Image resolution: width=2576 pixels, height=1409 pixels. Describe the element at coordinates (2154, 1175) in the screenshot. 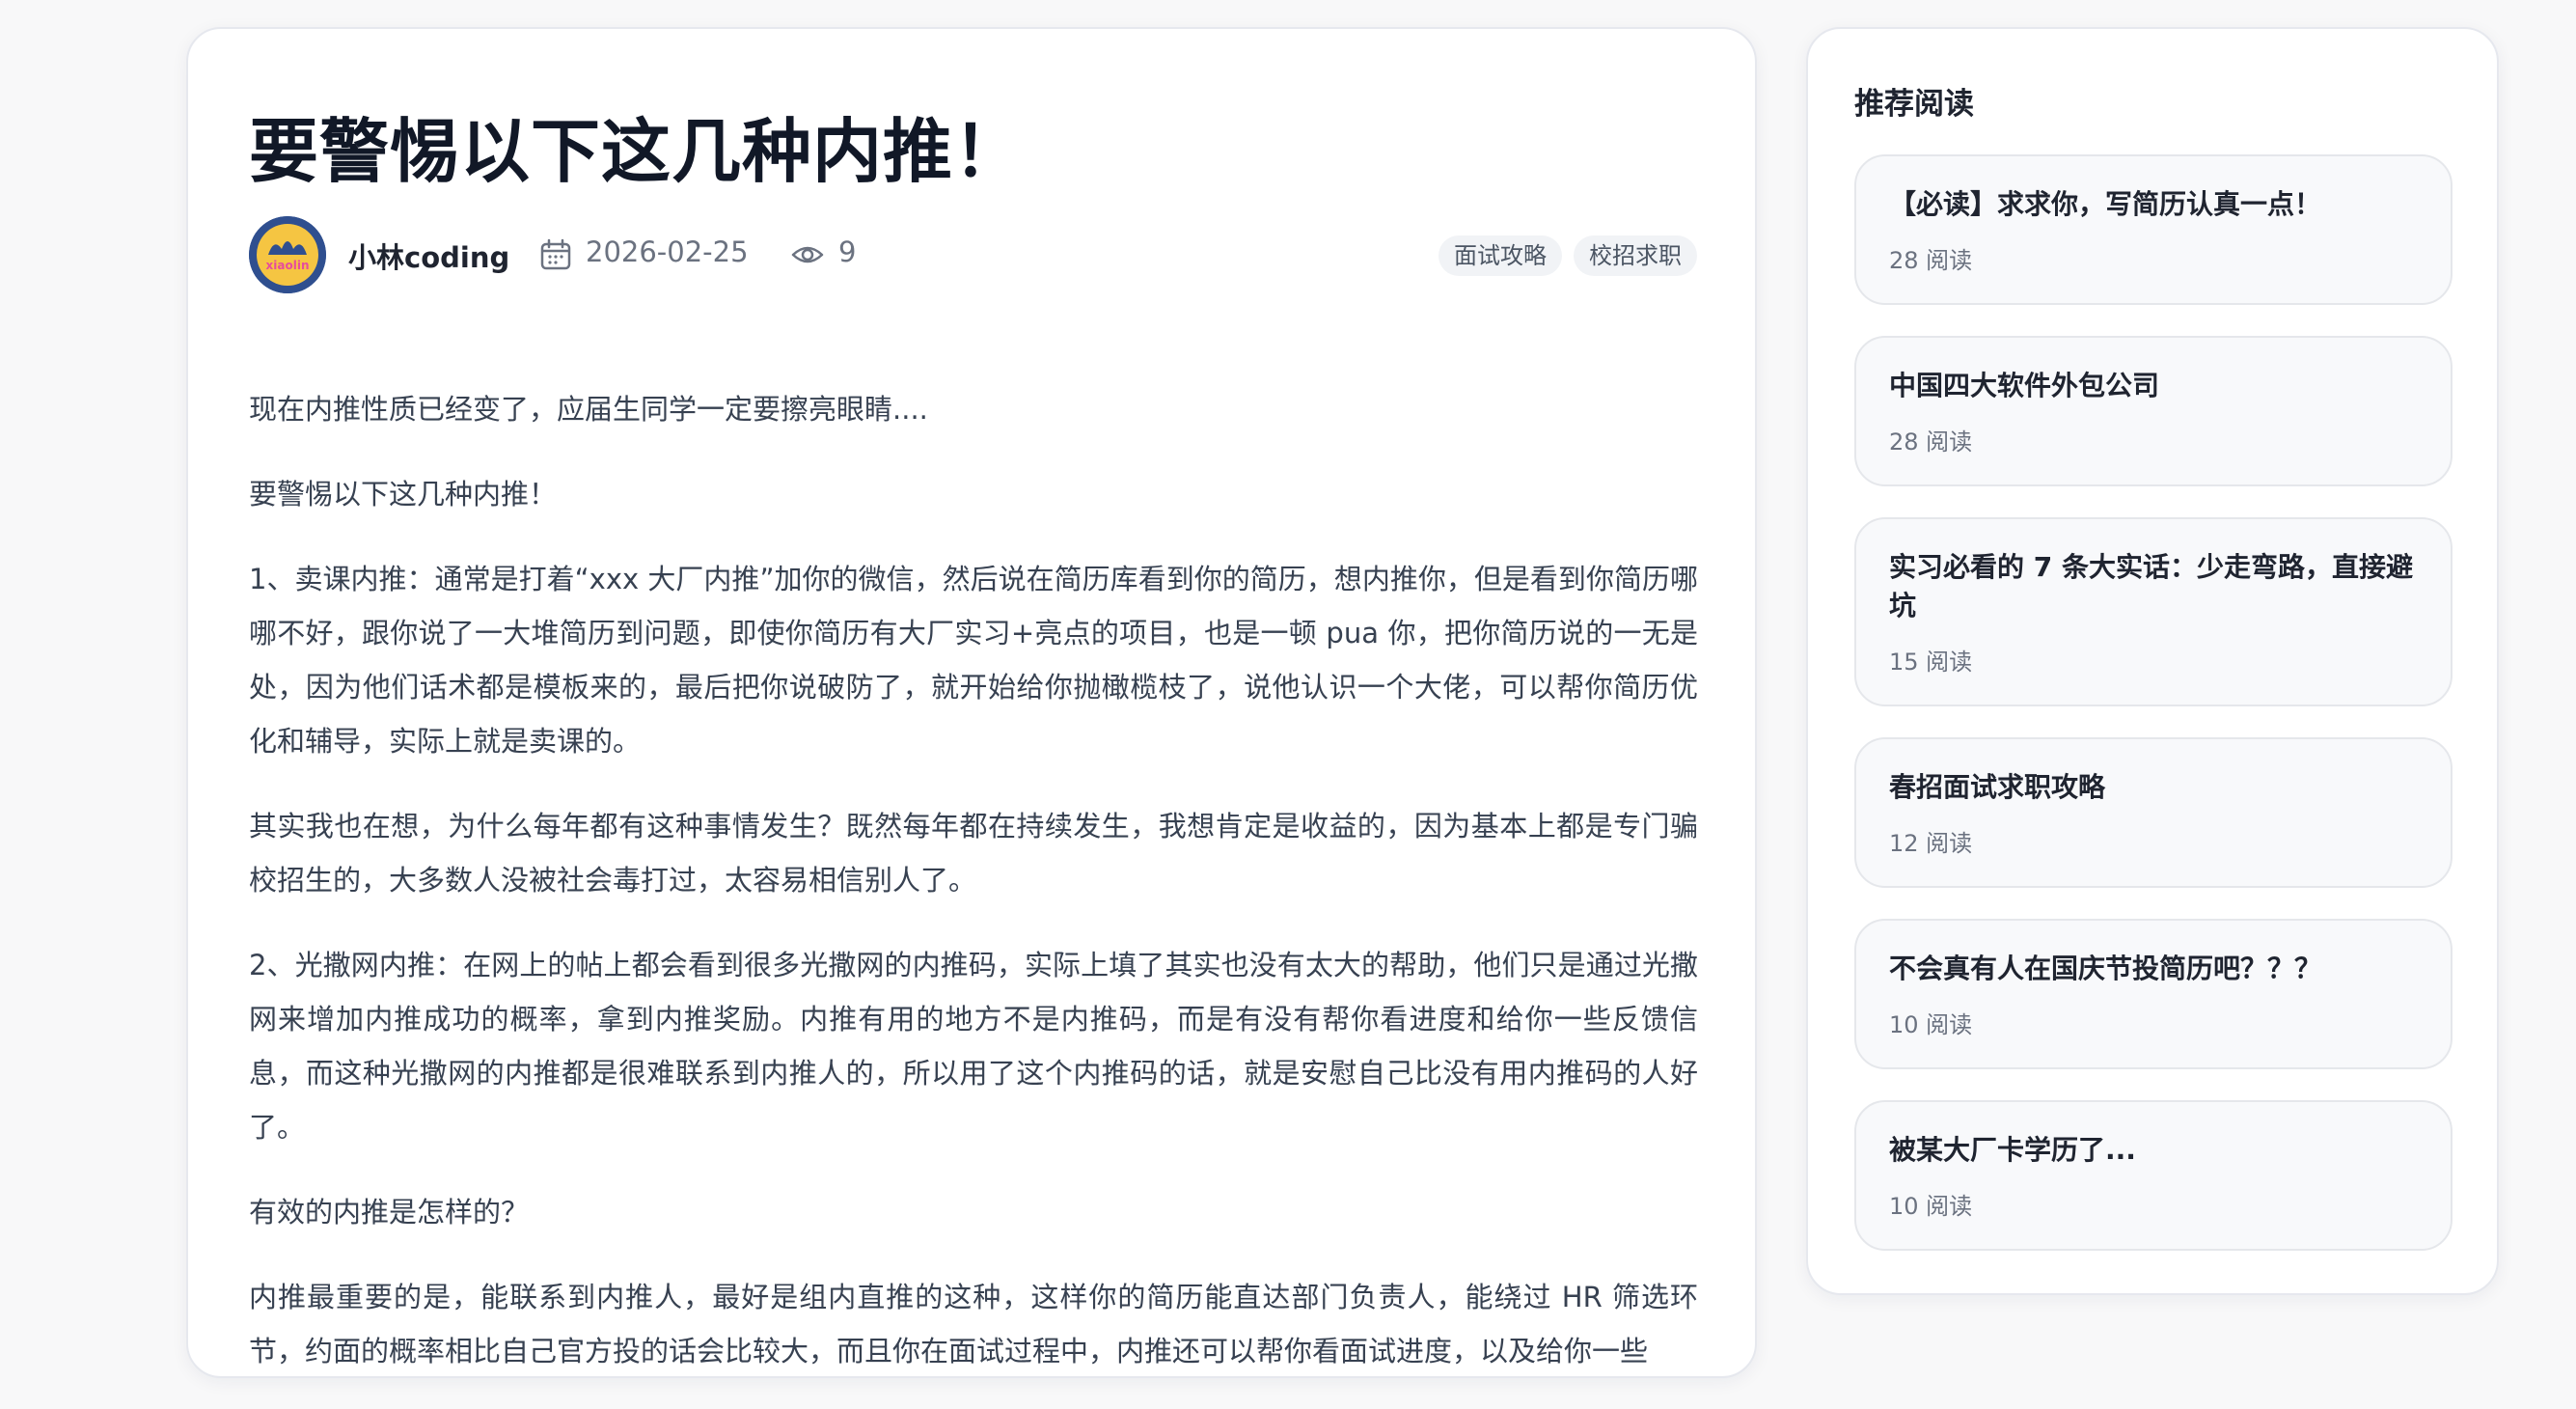

I see `recommended-item: 被某大厂卡学历了... 10 阅读` at that location.